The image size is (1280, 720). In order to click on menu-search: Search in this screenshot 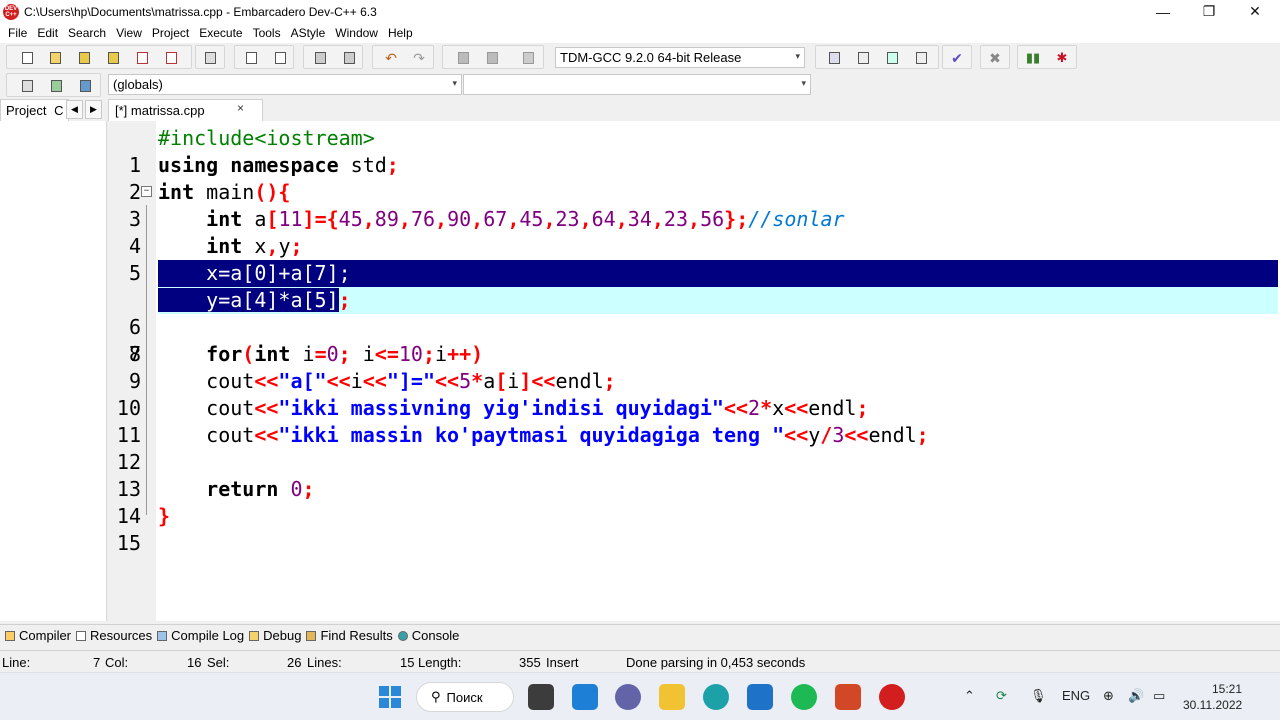, I will do `click(87, 33)`.